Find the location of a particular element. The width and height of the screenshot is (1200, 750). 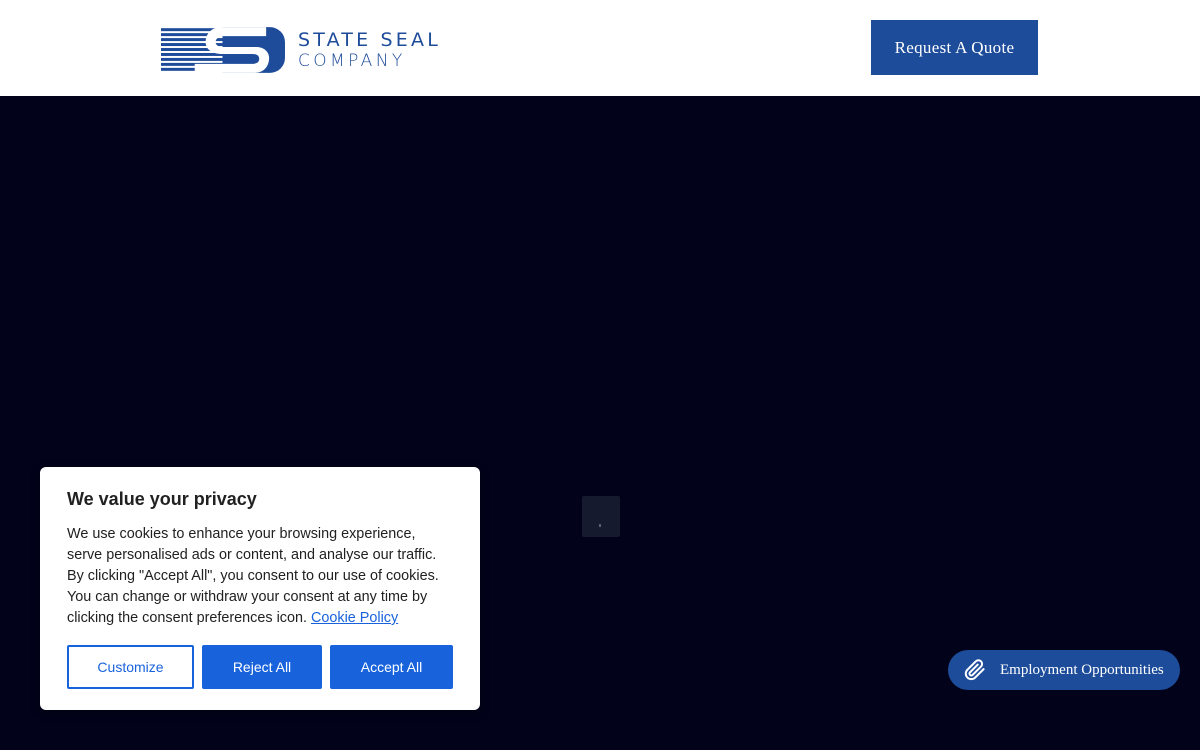

employment-opportunities-button: Employment Opportunities is located at coordinates (1064, 670).